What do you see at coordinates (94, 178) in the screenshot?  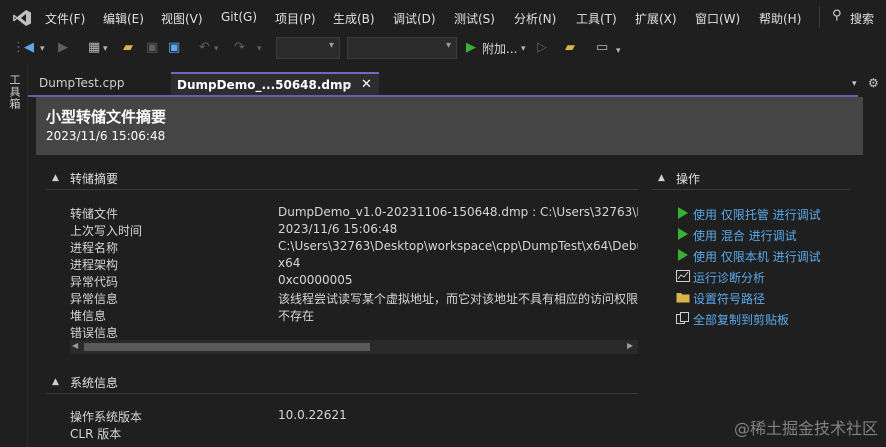 I see `dump-summary-heading: 转储摘要` at bounding box center [94, 178].